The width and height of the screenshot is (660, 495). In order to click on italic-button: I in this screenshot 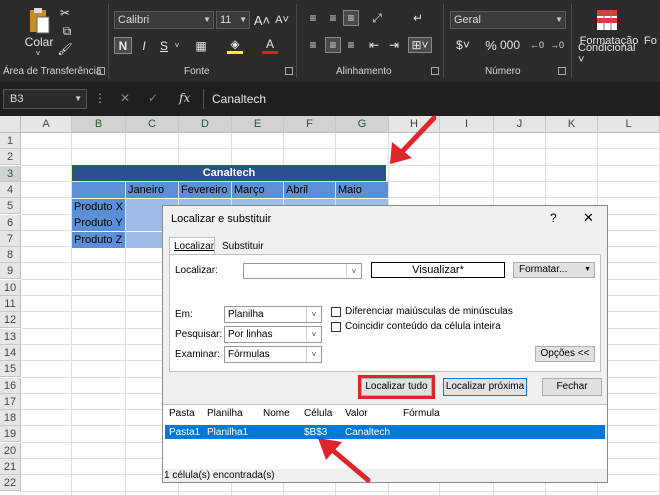, I will do `click(144, 45)`.